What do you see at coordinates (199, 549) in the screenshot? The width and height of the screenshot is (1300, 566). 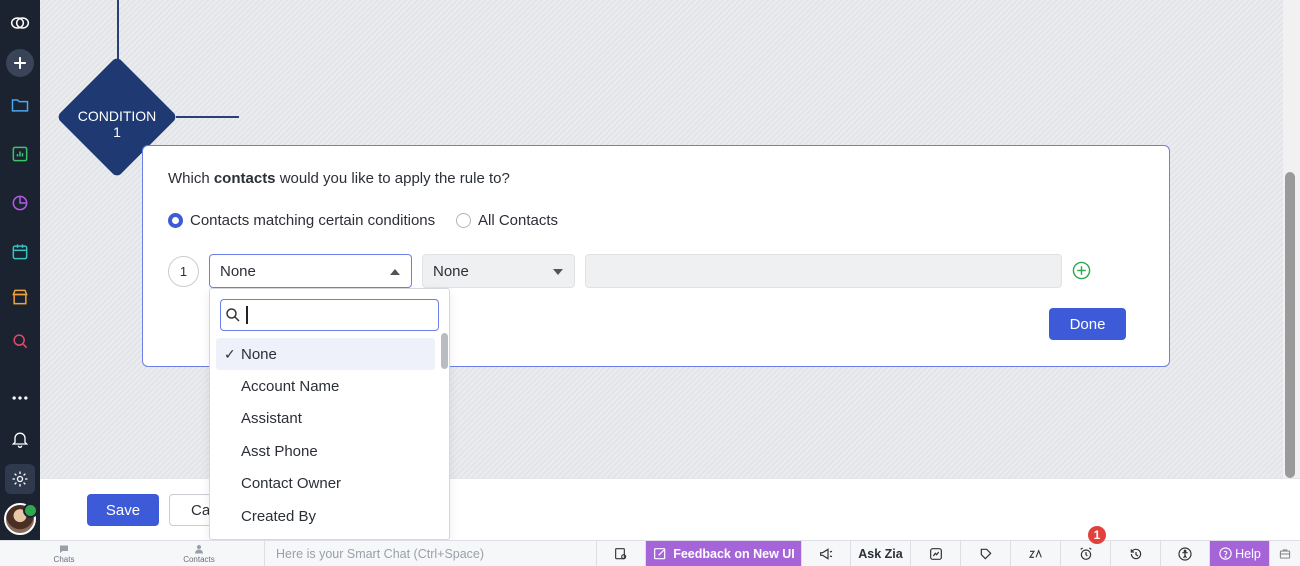 I see `contact-person-icon` at bounding box center [199, 549].